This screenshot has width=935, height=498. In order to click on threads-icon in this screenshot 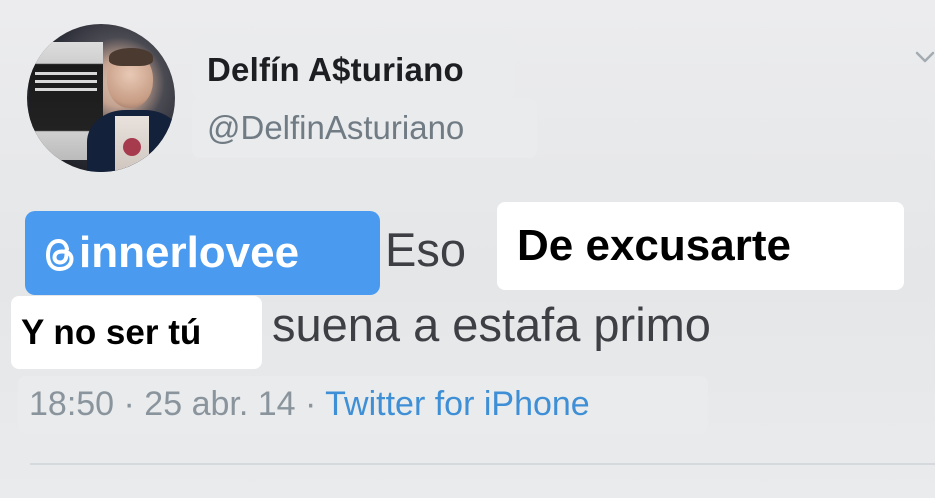, I will do `click(59, 255)`.